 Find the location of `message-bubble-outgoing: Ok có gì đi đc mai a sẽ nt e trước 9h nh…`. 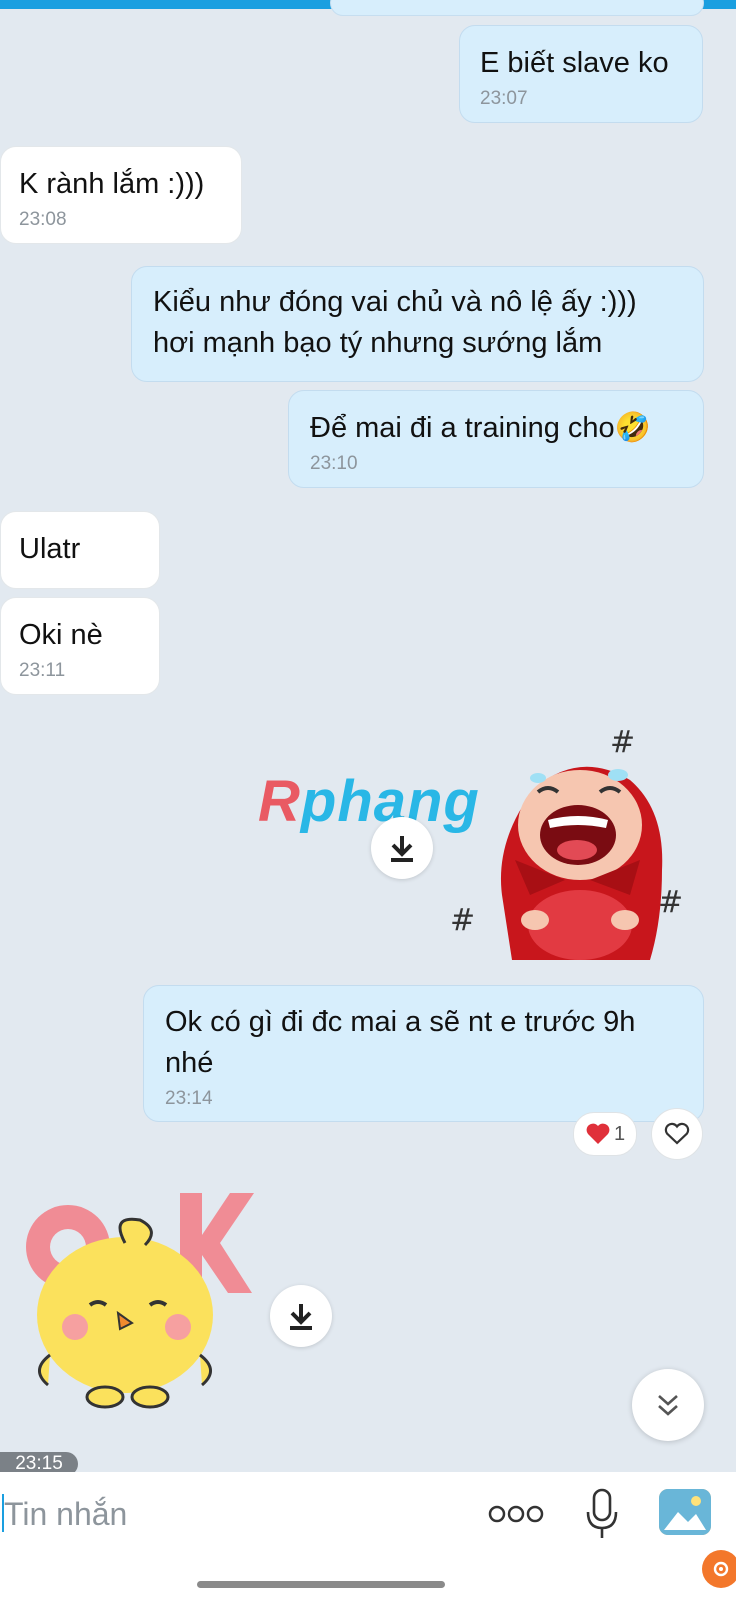

message-bubble-outgoing: Ok có gì đi đc mai a sẽ nt e trước 9h nh… is located at coordinates (423, 1053).